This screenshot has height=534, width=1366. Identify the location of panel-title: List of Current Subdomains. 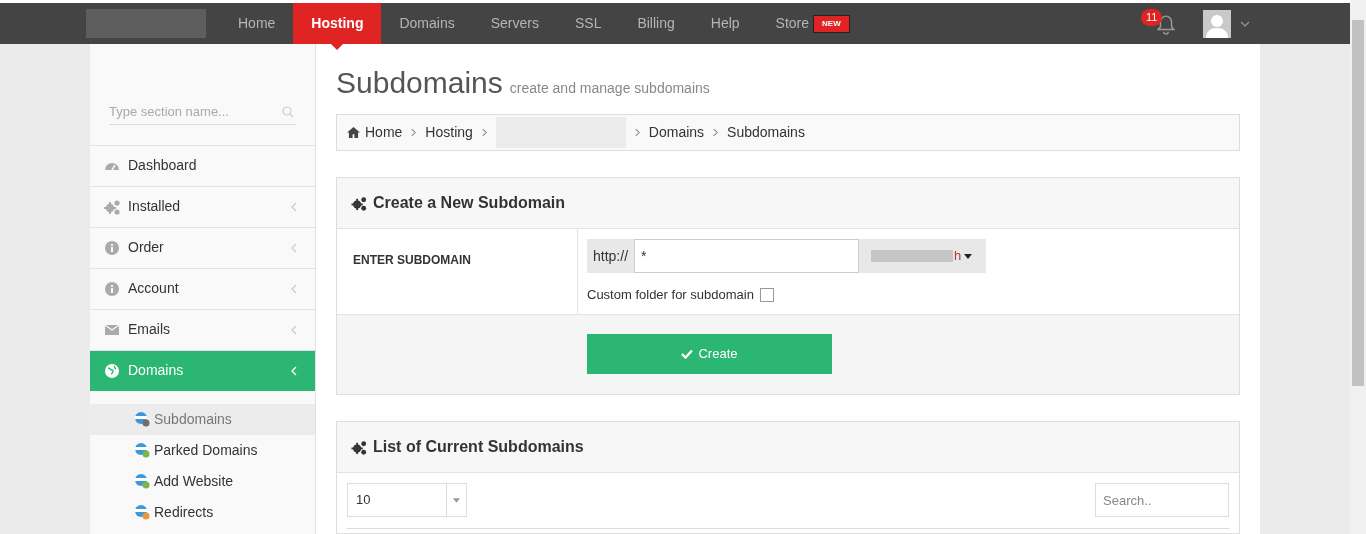
(478, 447).